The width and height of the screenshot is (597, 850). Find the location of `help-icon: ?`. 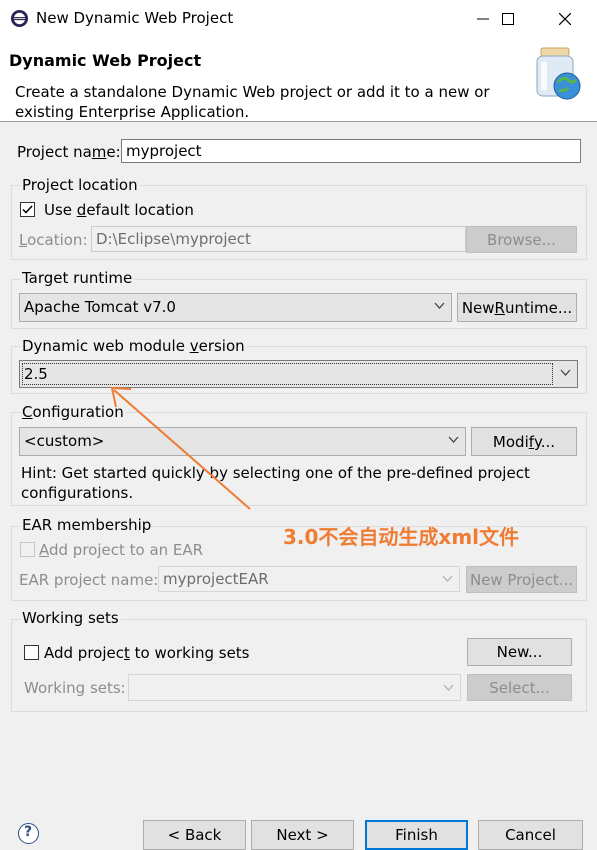

help-icon: ? is located at coordinates (28, 832).